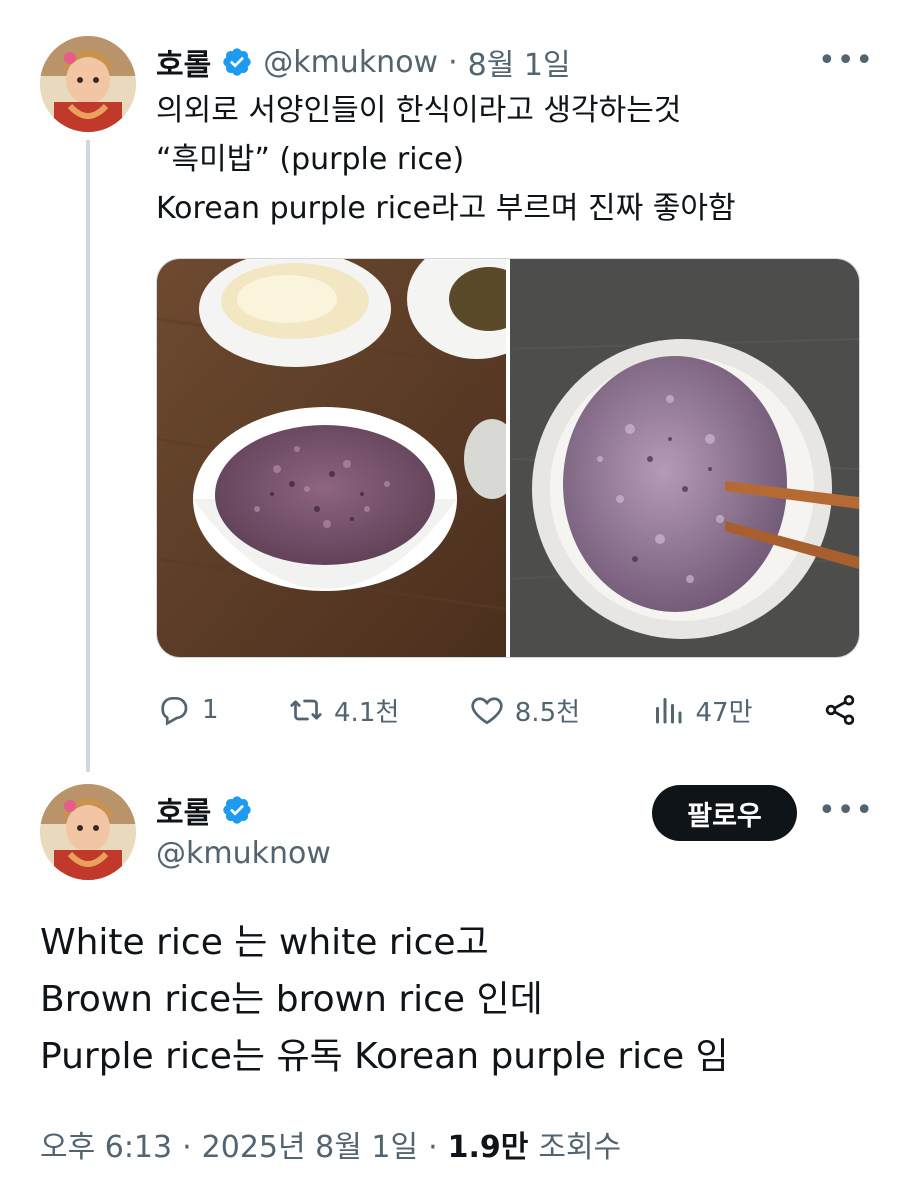 This screenshot has height=1179, width=900. I want to click on views-button: 47만, so click(701, 710).